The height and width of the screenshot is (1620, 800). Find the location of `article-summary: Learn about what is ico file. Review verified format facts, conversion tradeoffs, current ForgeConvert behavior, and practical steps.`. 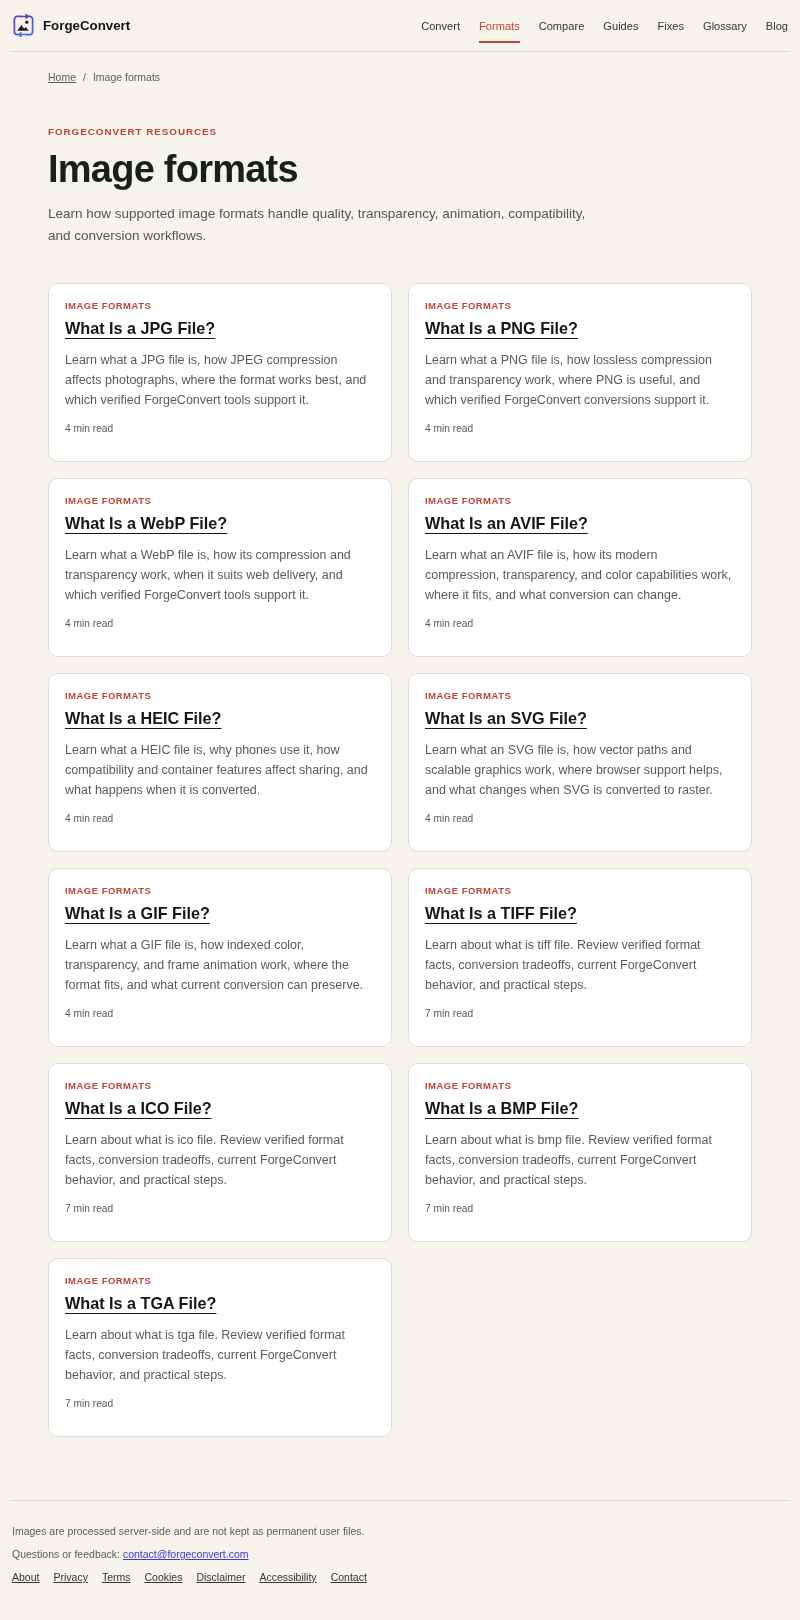

article-summary: Learn about what is ico file. Review verified format facts, conversion tradeoffs, current ForgeConvert behavior, and practical steps. is located at coordinates (205, 1160).